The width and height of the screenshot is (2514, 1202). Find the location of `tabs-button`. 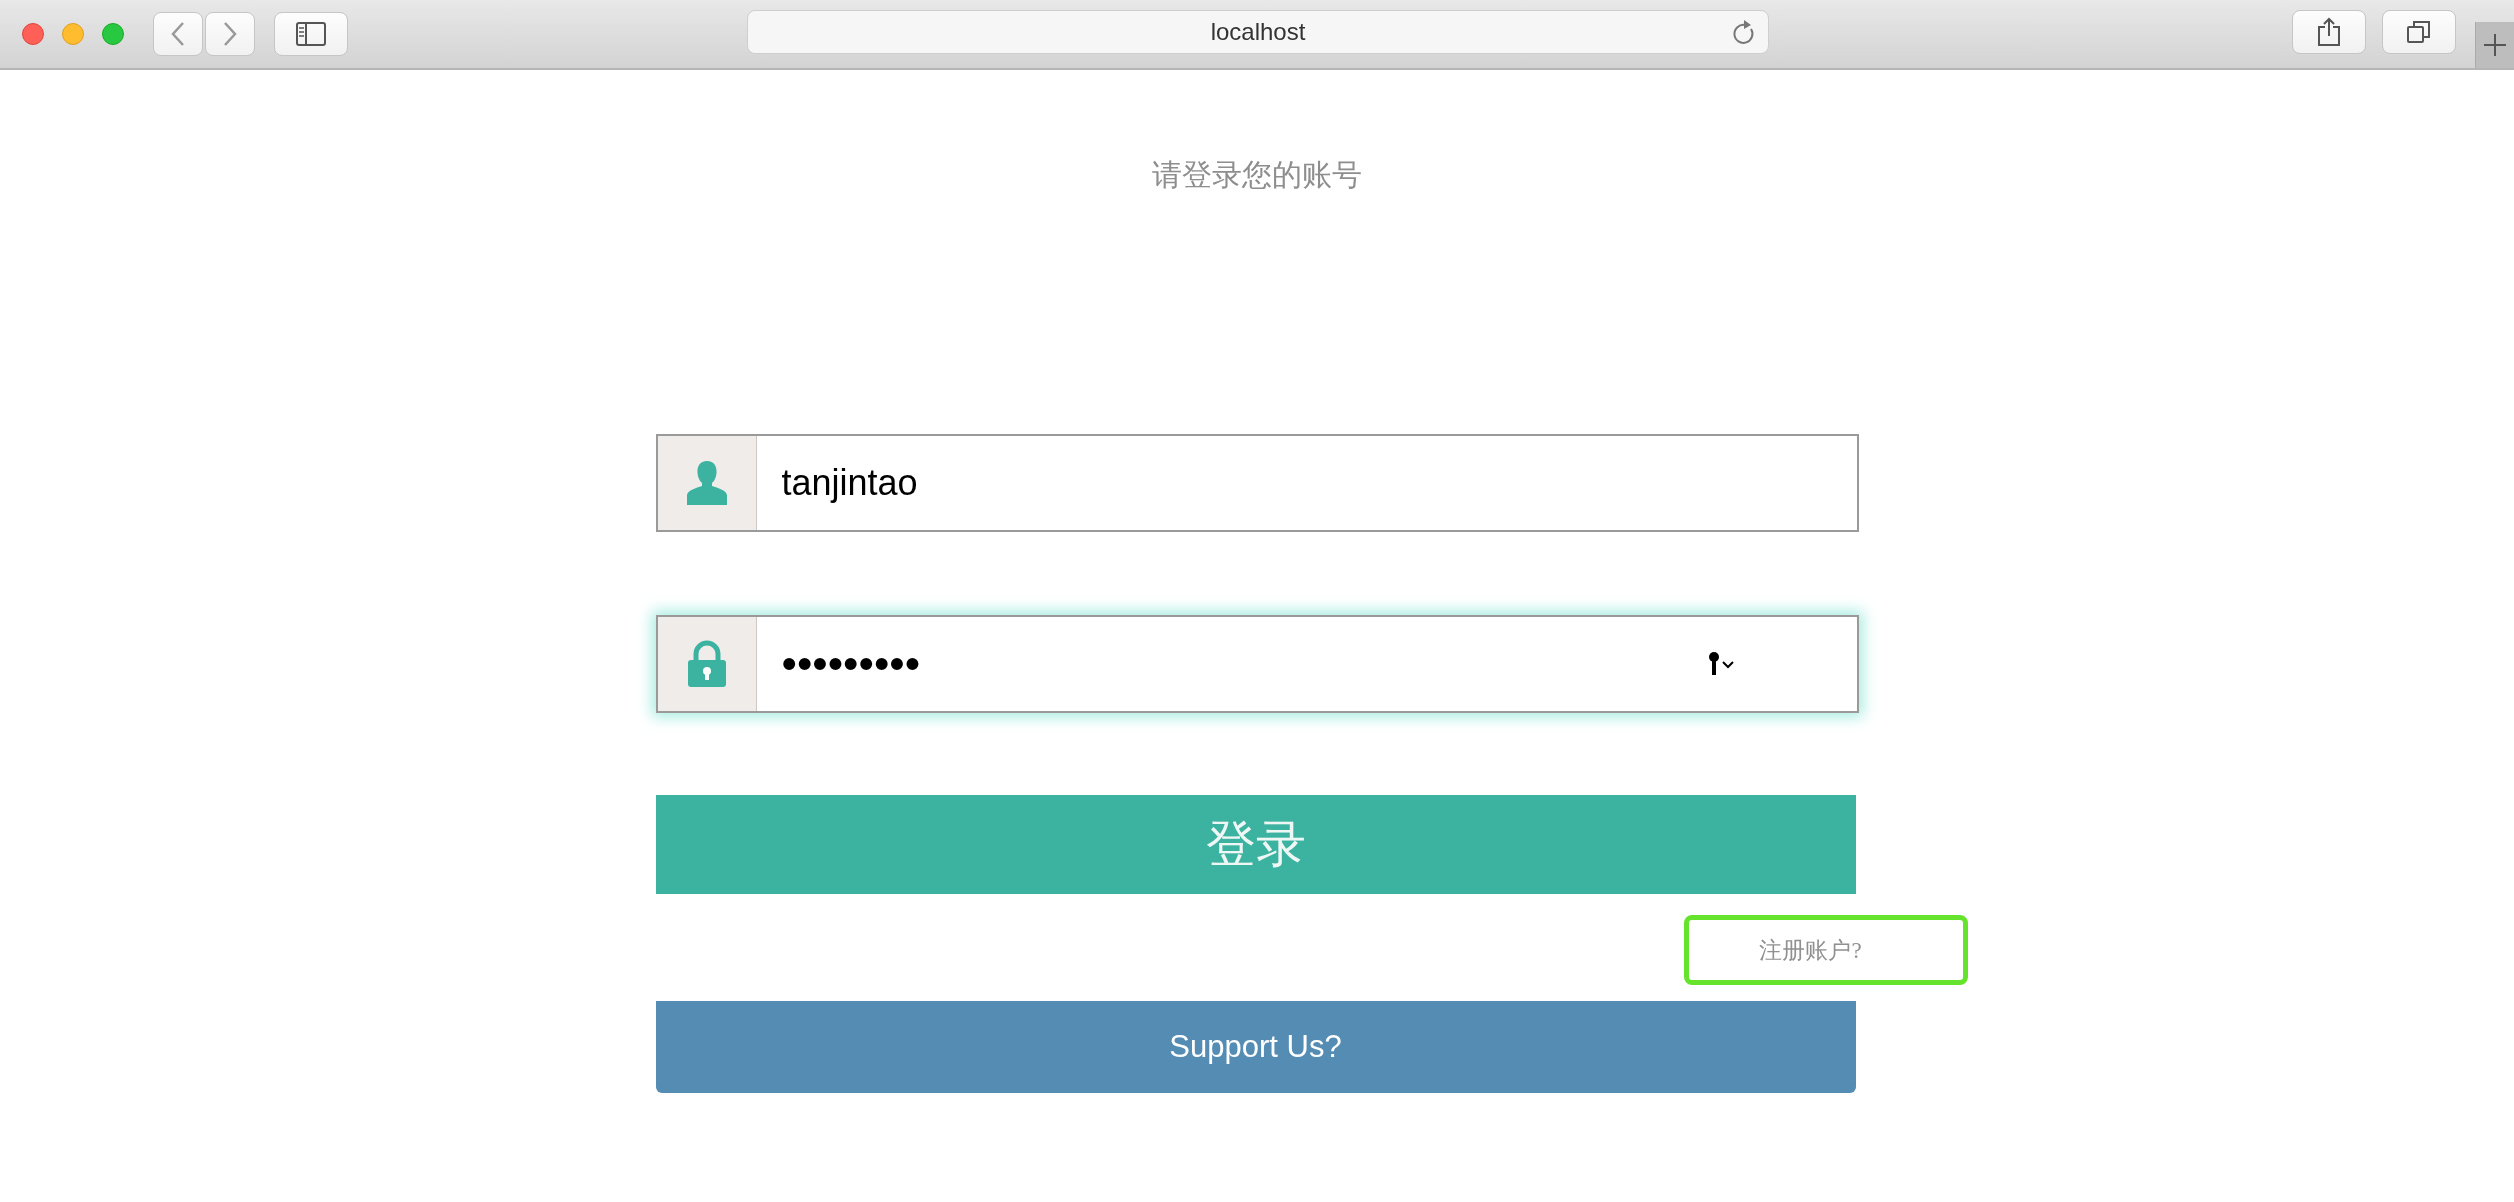

tabs-button is located at coordinates (2419, 32).